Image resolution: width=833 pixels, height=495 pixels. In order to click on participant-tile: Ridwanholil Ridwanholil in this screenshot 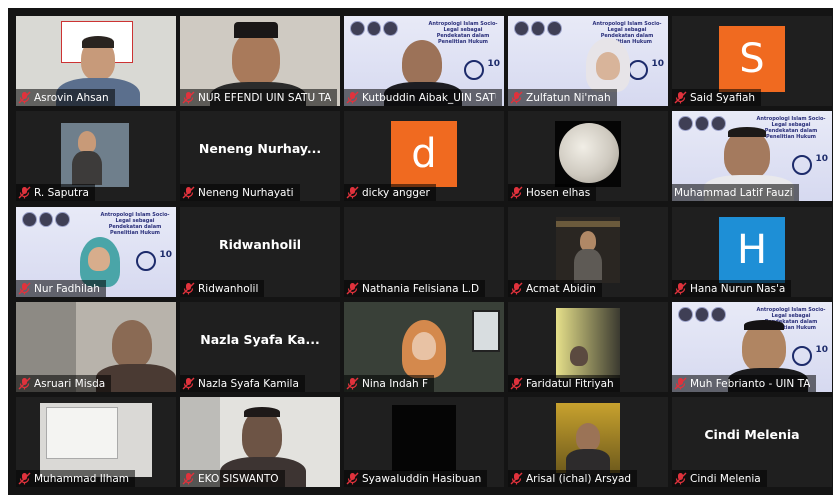, I will do `click(260, 252)`.